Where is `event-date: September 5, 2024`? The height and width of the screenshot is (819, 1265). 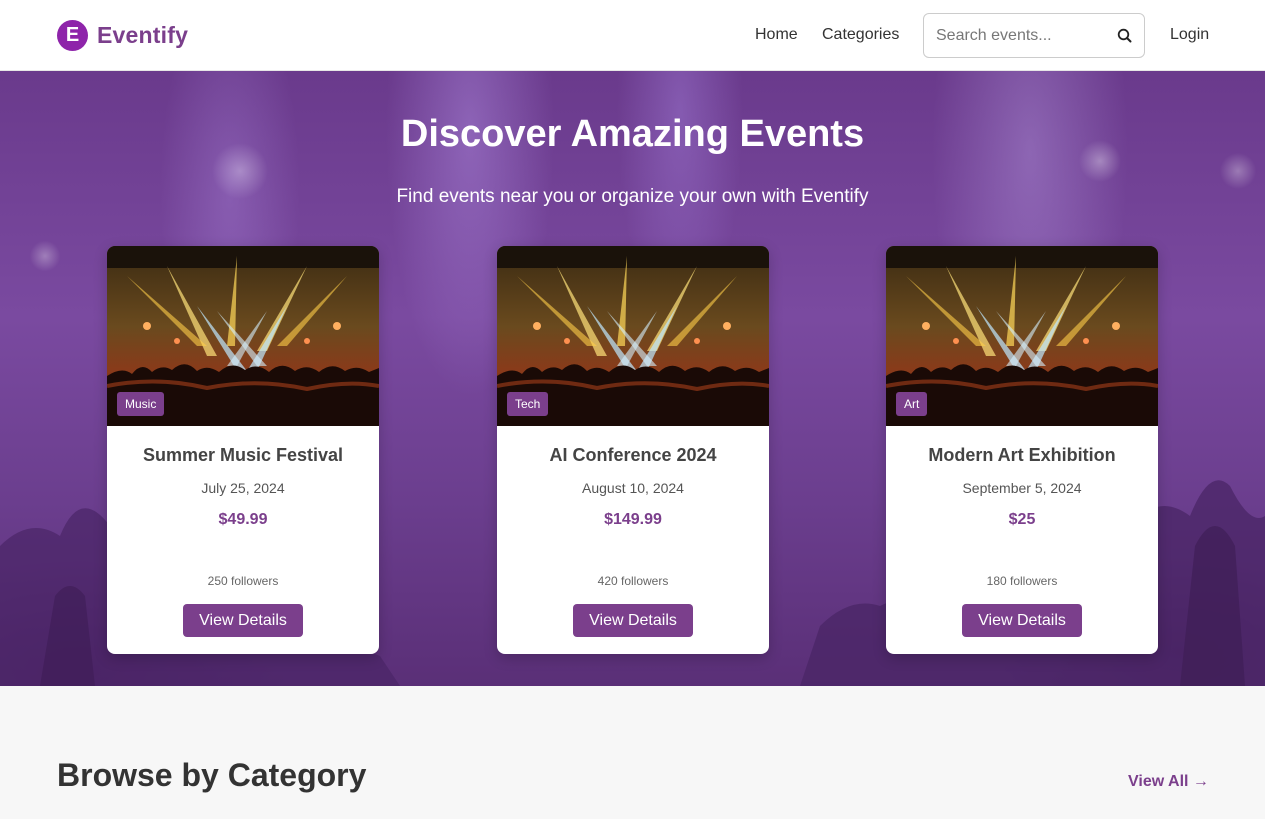
event-date: September 5, 2024 is located at coordinates (1022, 488).